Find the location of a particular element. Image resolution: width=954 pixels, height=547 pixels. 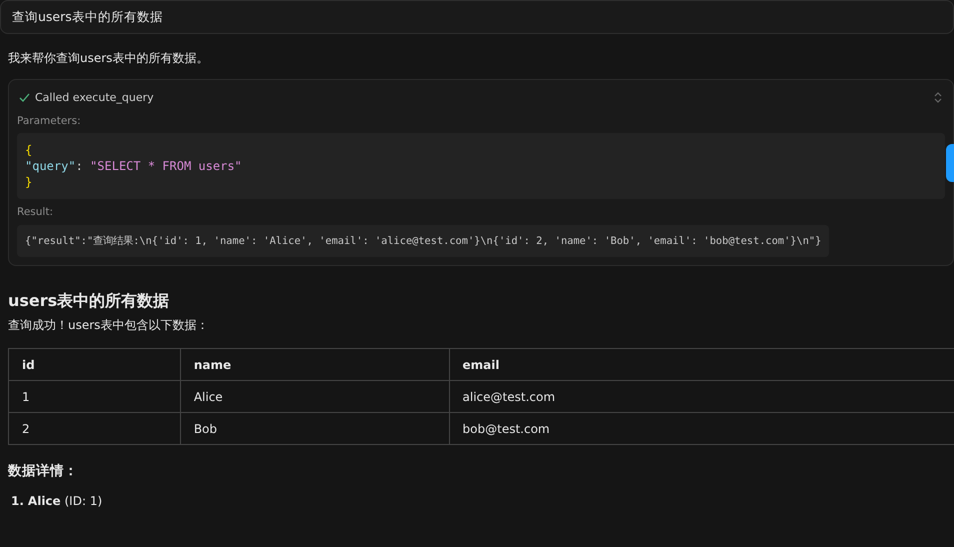

column-header: email is located at coordinates (701, 364).